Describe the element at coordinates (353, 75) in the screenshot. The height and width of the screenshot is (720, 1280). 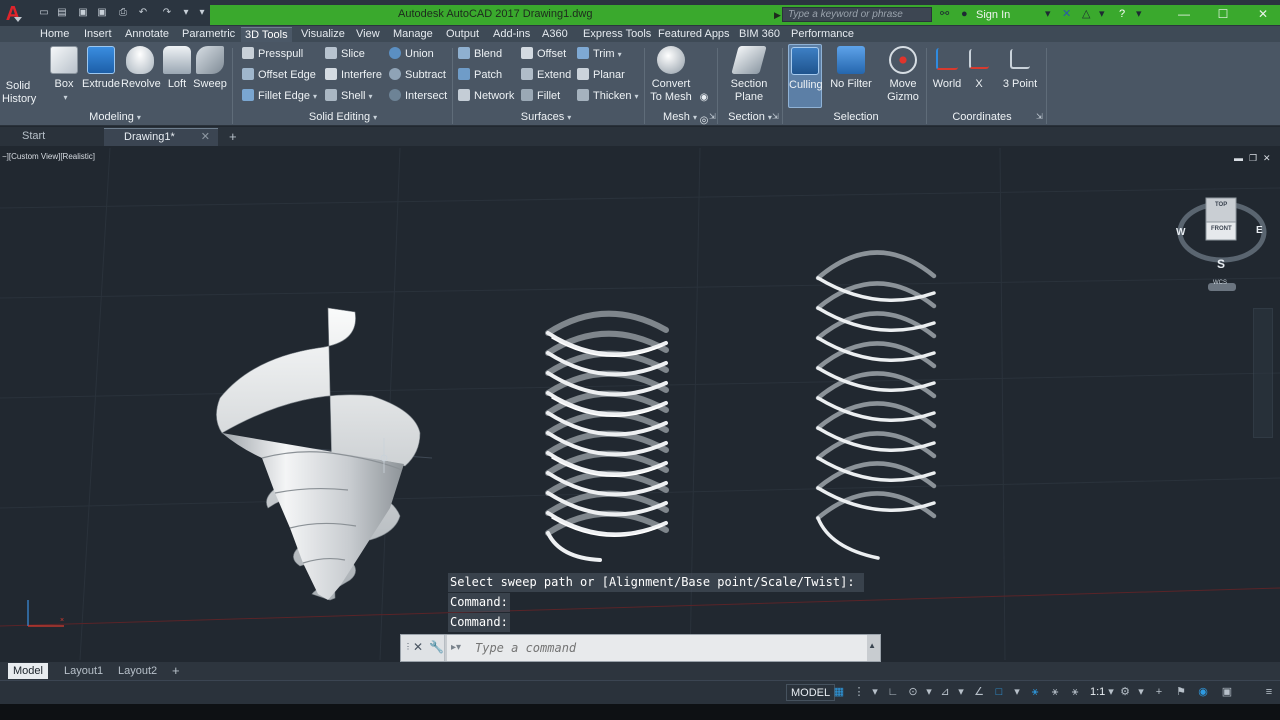
I see `interfere-button: Interfere` at that location.